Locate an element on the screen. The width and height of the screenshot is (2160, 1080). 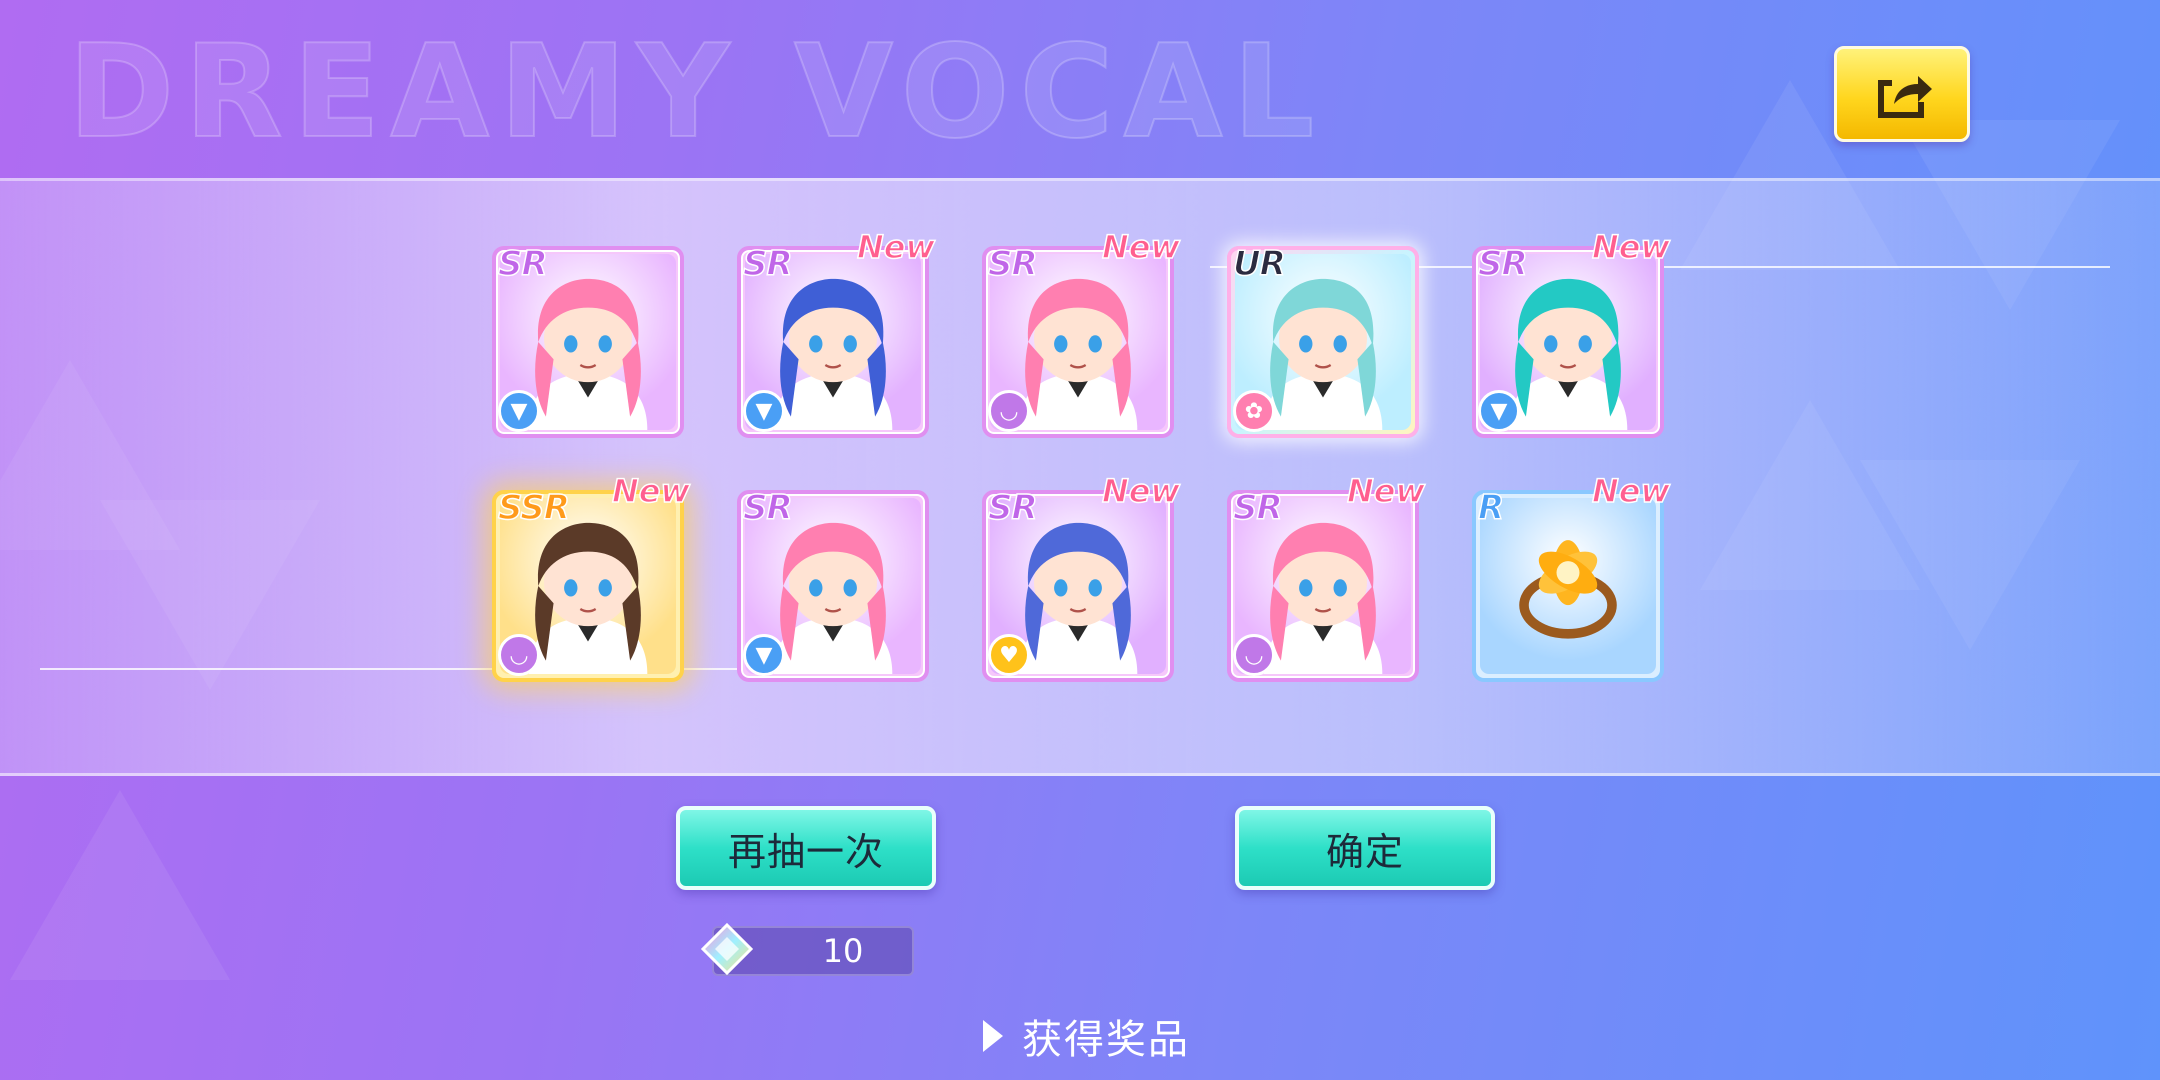
view-rewards-label: 获得奖品 is located at coordinates (1106, 1040).